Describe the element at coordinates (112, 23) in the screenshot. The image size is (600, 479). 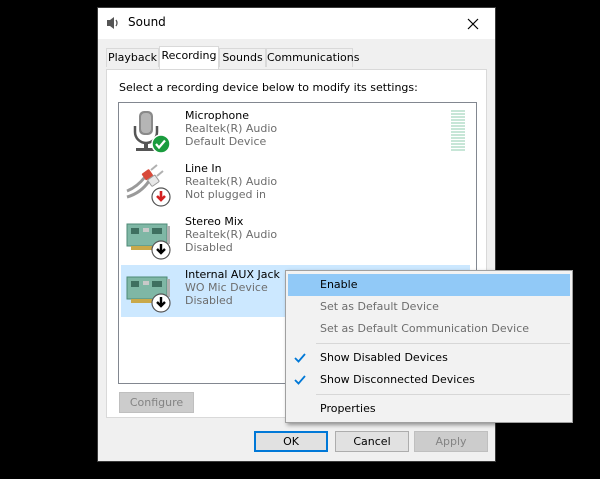
I see `speaker-icon` at that location.